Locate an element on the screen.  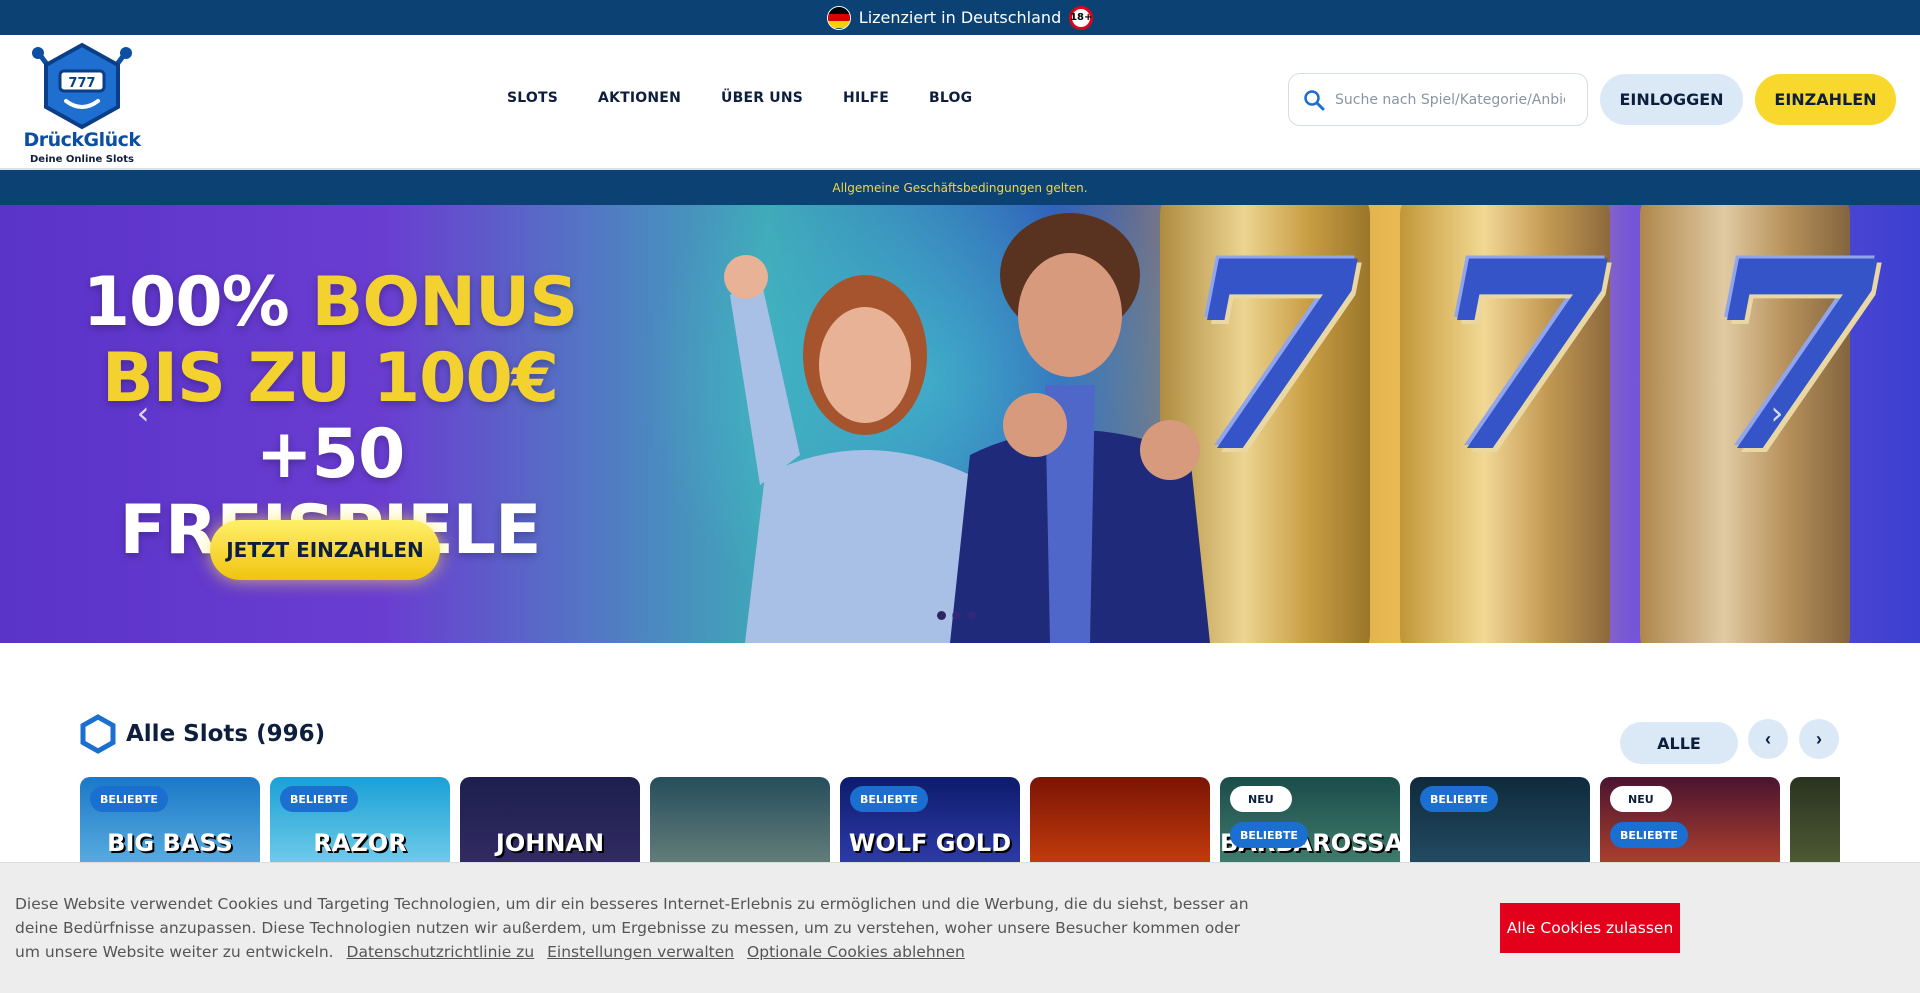
celebrating-people-image is located at coordinates (967, 428).